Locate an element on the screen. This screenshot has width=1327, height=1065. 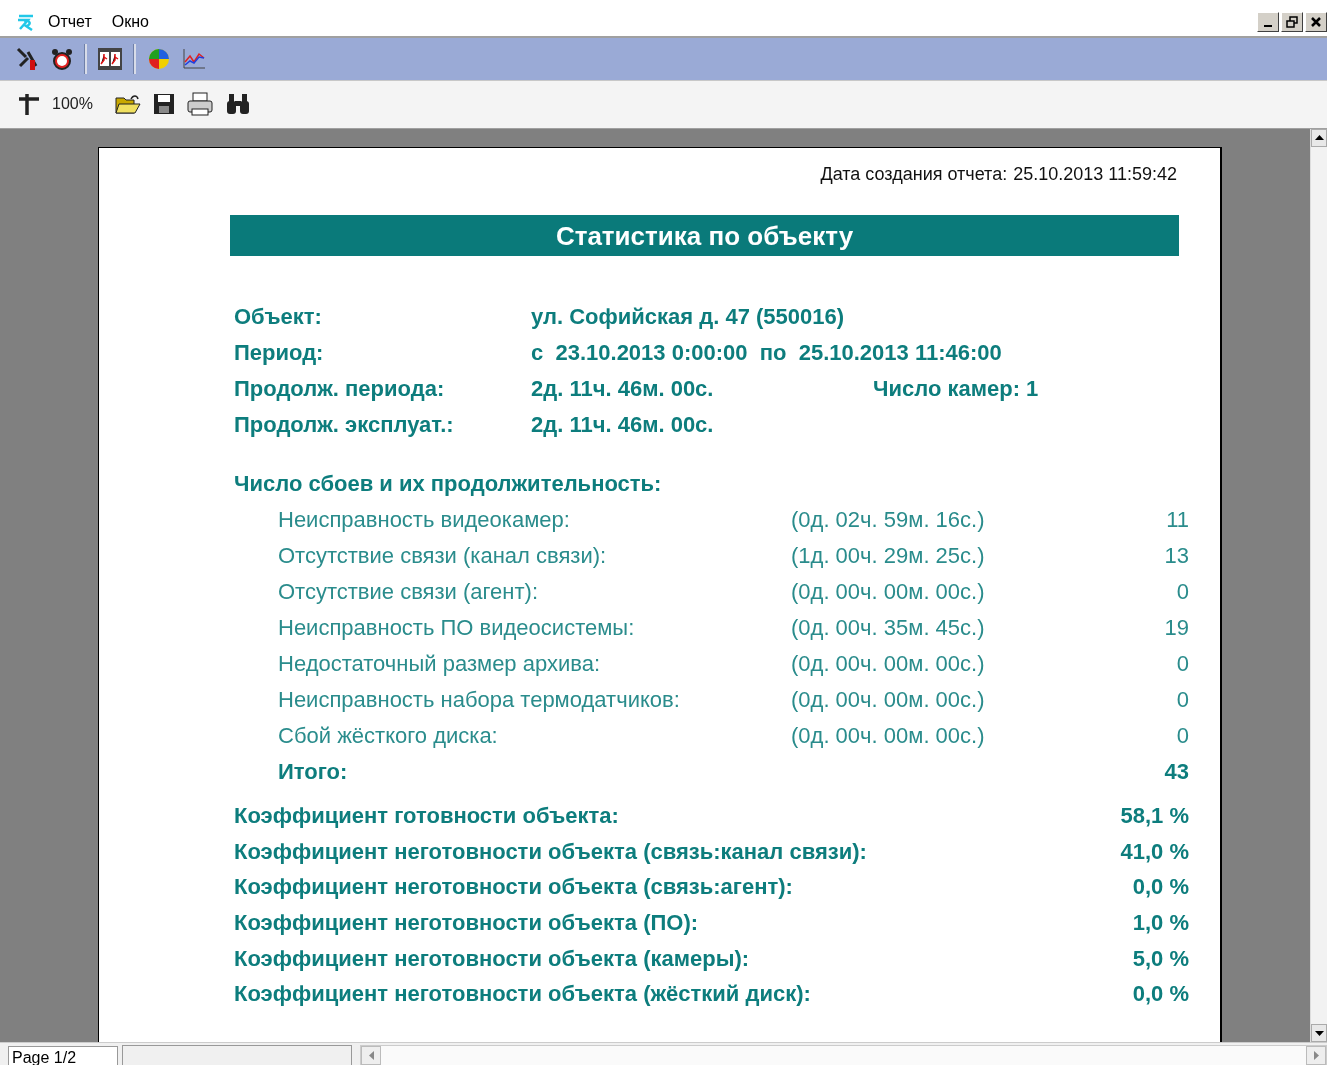
coefficient-value: 41,0 % is located at coordinates (1154, 851).